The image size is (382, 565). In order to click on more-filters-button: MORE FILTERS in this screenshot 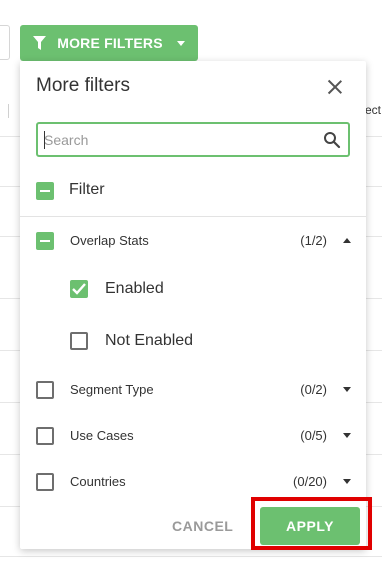, I will do `click(109, 43)`.